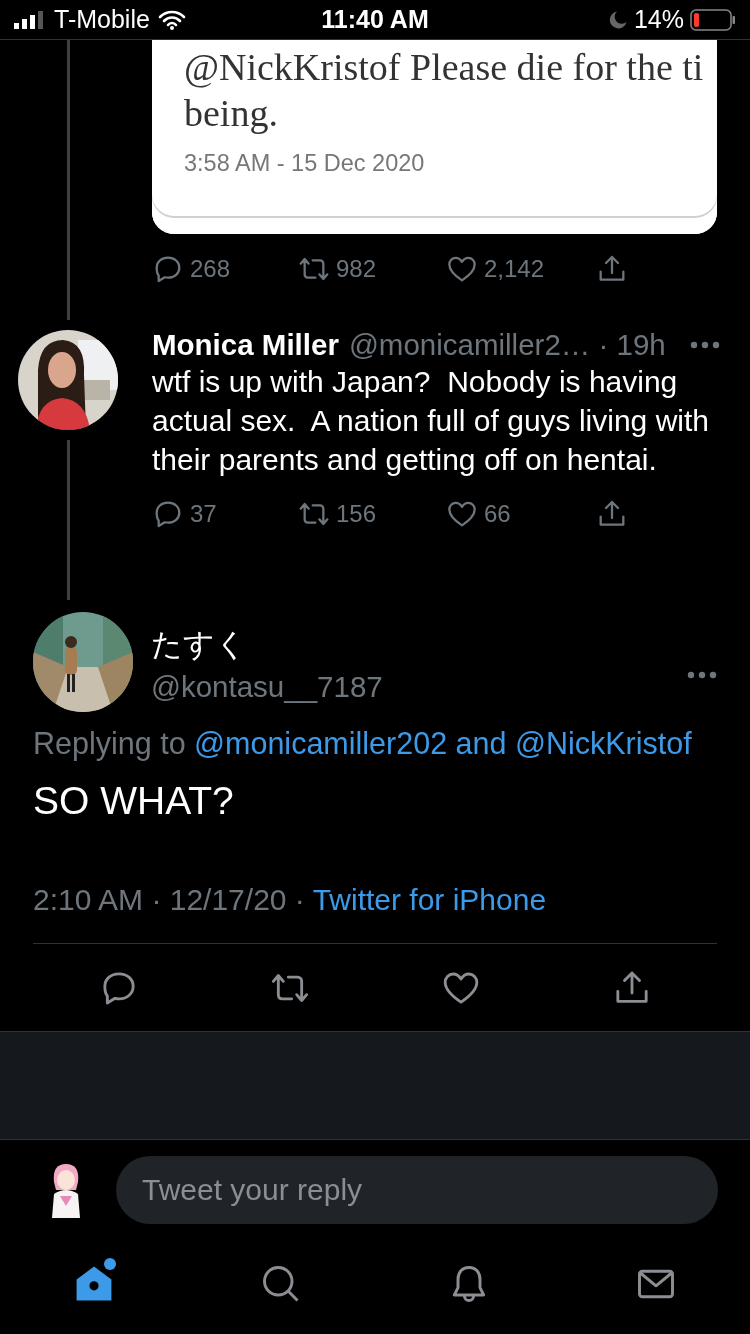  Describe the element at coordinates (171, 19) in the screenshot. I see `wifi-icon` at that location.